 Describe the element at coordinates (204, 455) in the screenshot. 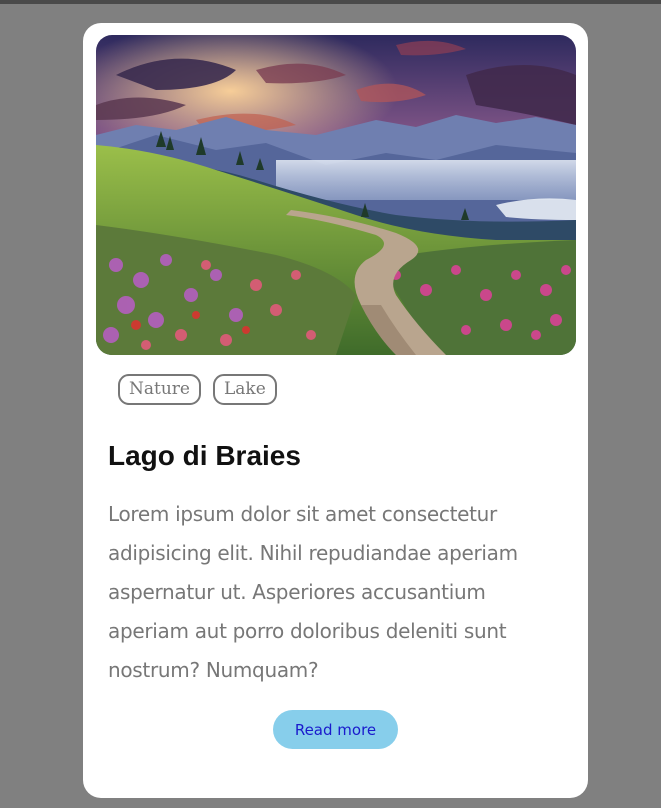

I see `card-title: Lago di Braies` at that location.